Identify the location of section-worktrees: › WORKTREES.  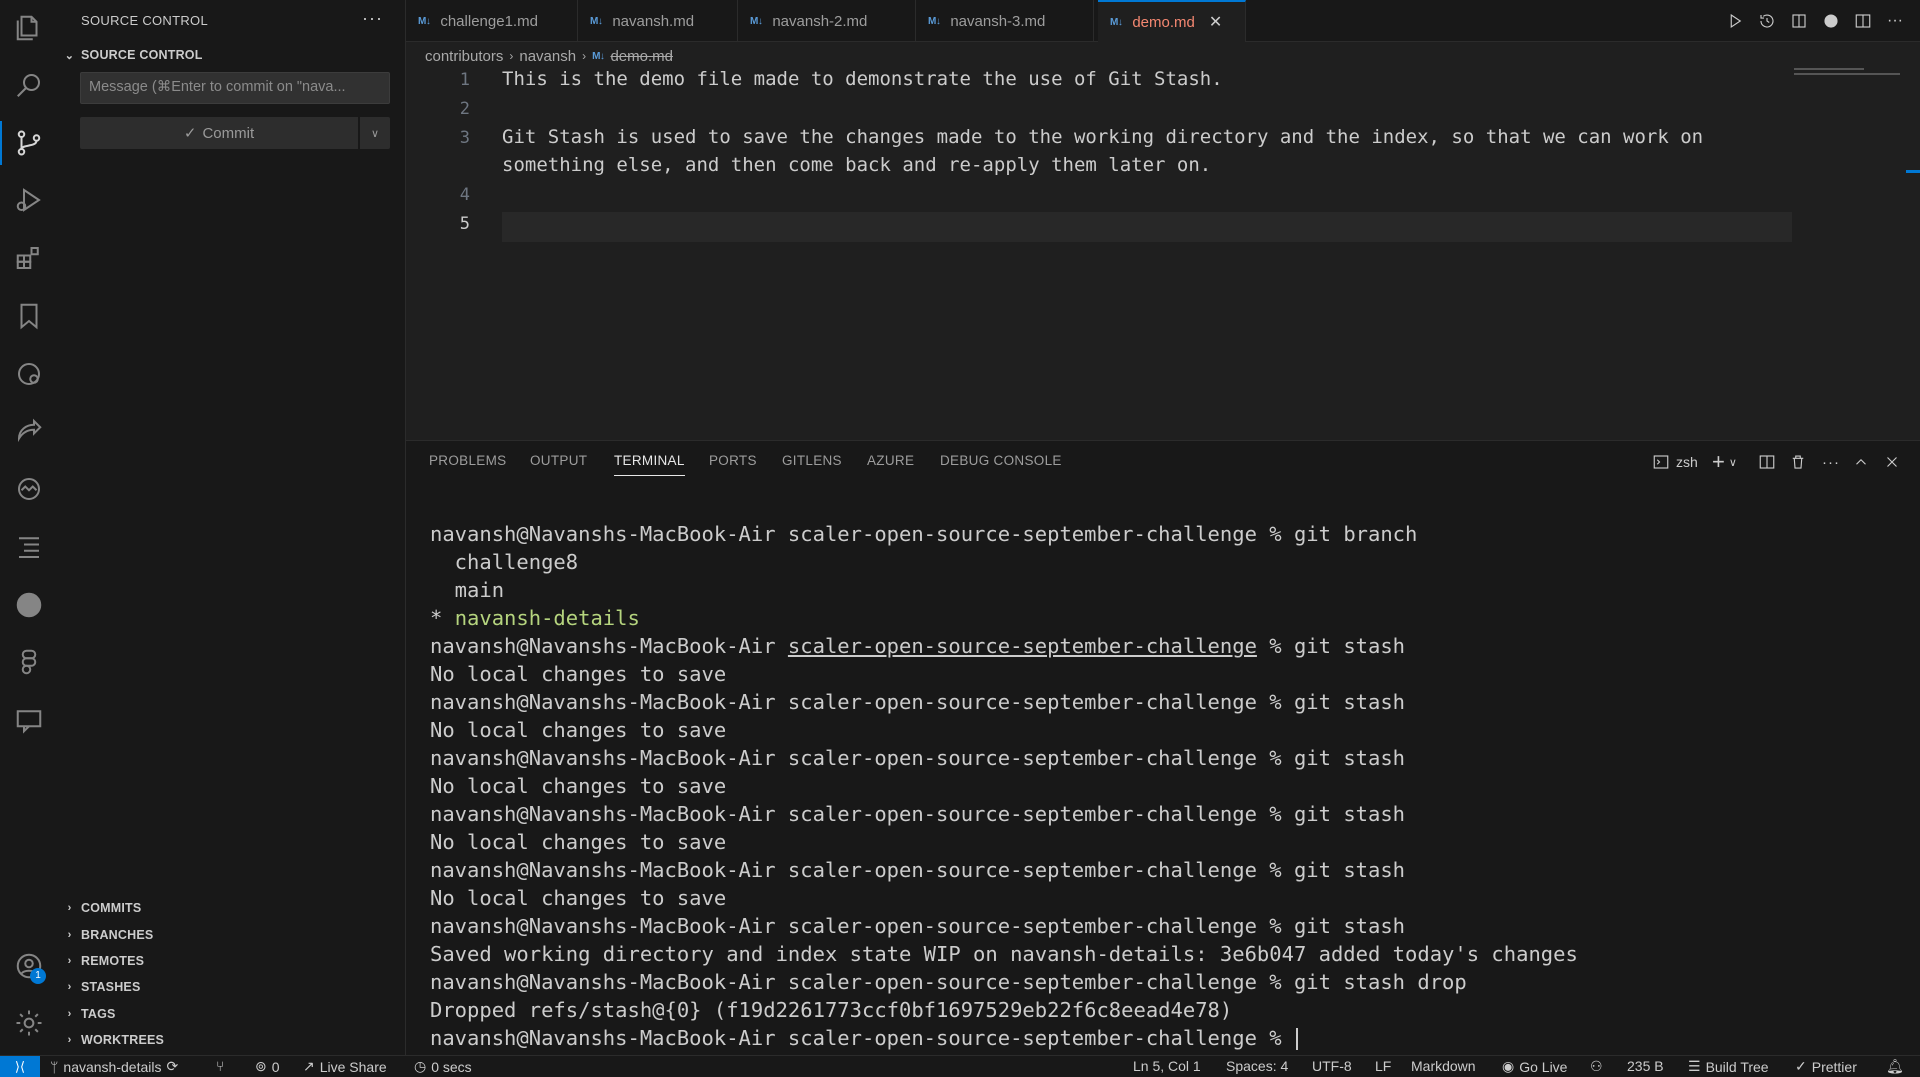
(232, 1040).